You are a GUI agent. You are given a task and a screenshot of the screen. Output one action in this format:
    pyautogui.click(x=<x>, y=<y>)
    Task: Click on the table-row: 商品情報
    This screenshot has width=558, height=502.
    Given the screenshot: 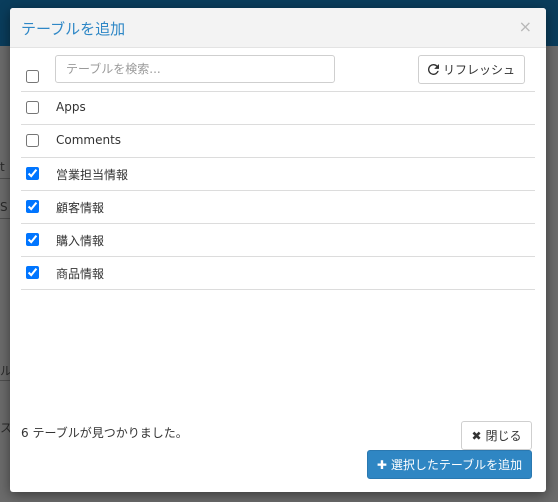 What is the action you would take?
    pyautogui.click(x=278, y=273)
    